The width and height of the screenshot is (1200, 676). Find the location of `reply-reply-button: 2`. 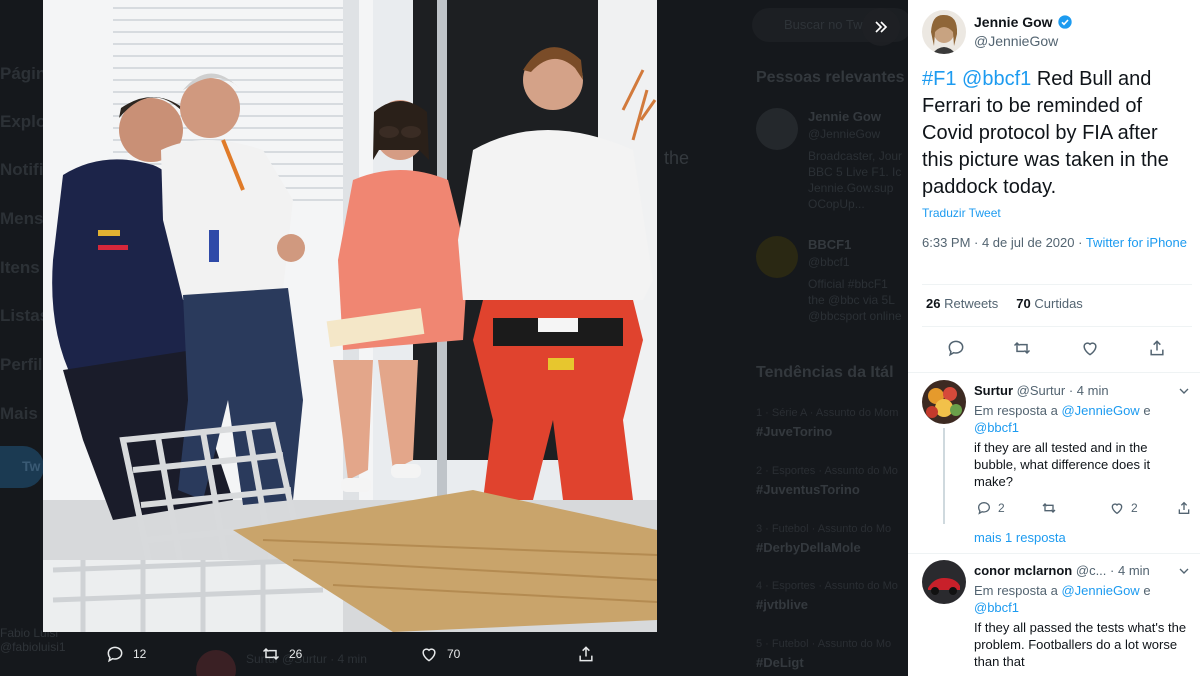

reply-reply-button: 2 is located at coordinates (990, 508).